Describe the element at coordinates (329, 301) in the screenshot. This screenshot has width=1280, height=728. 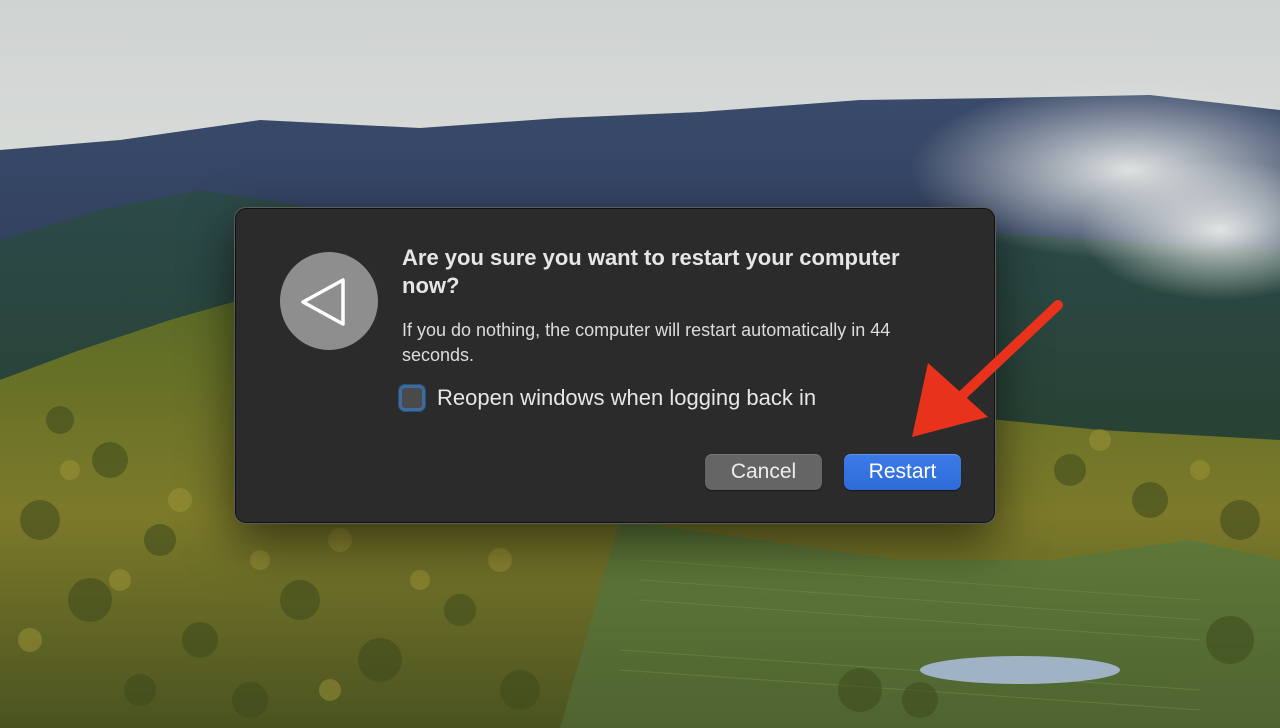
I see `restart-triangle-icon` at that location.